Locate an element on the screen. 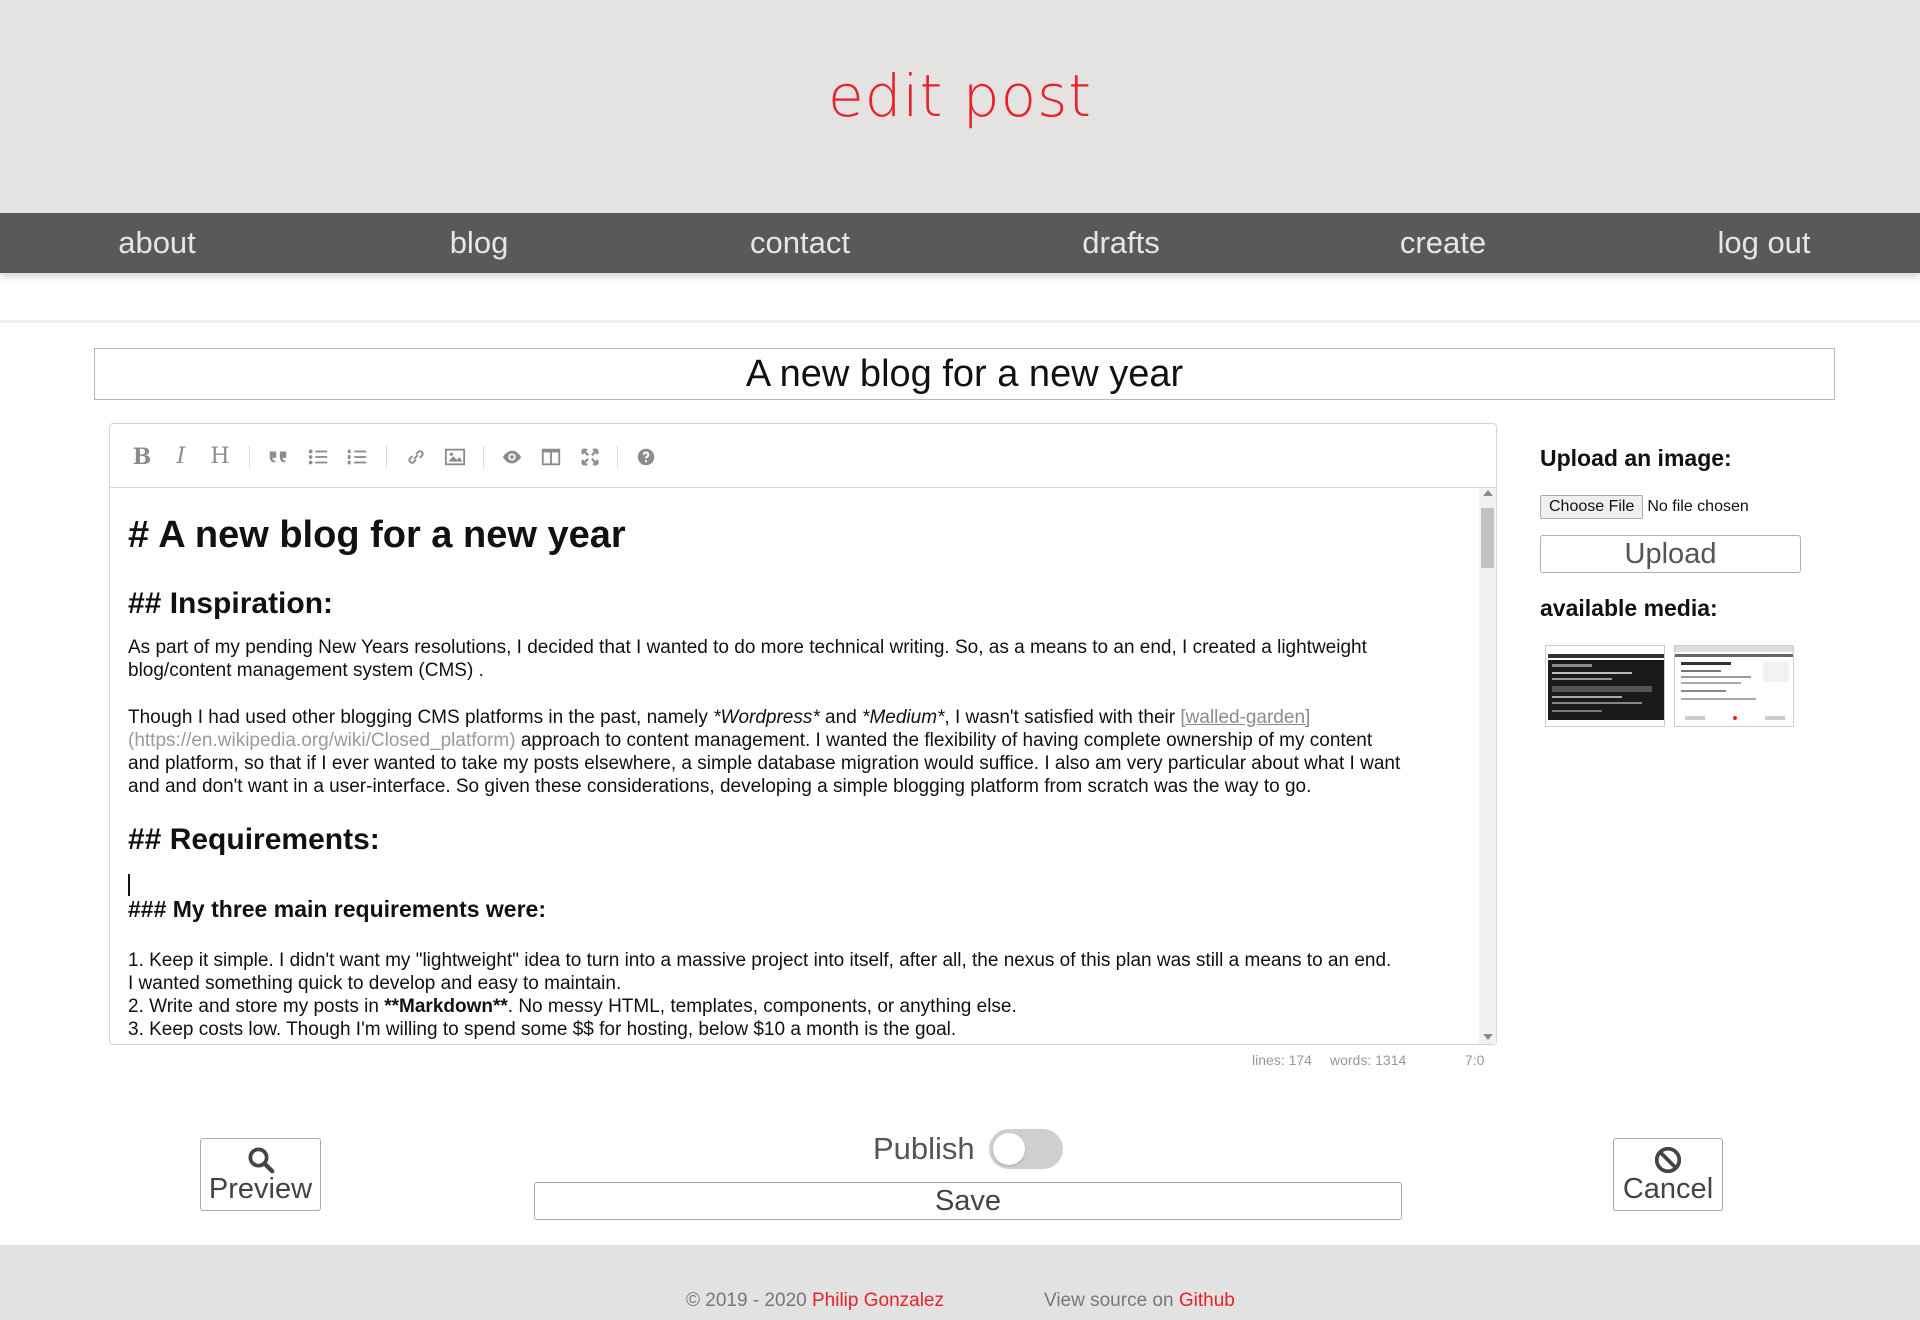 This screenshot has height=1320, width=1920. footer-copyright: © 2019 - 2020 Philip Gonzalez is located at coordinates (815, 1301).